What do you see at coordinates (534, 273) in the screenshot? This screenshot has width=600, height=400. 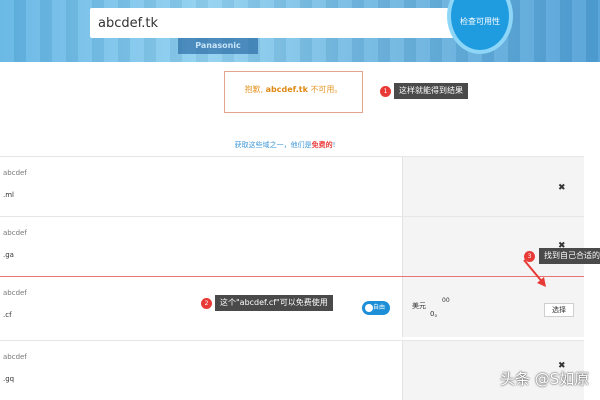 I see `pointer-arrow-icon` at bounding box center [534, 273].